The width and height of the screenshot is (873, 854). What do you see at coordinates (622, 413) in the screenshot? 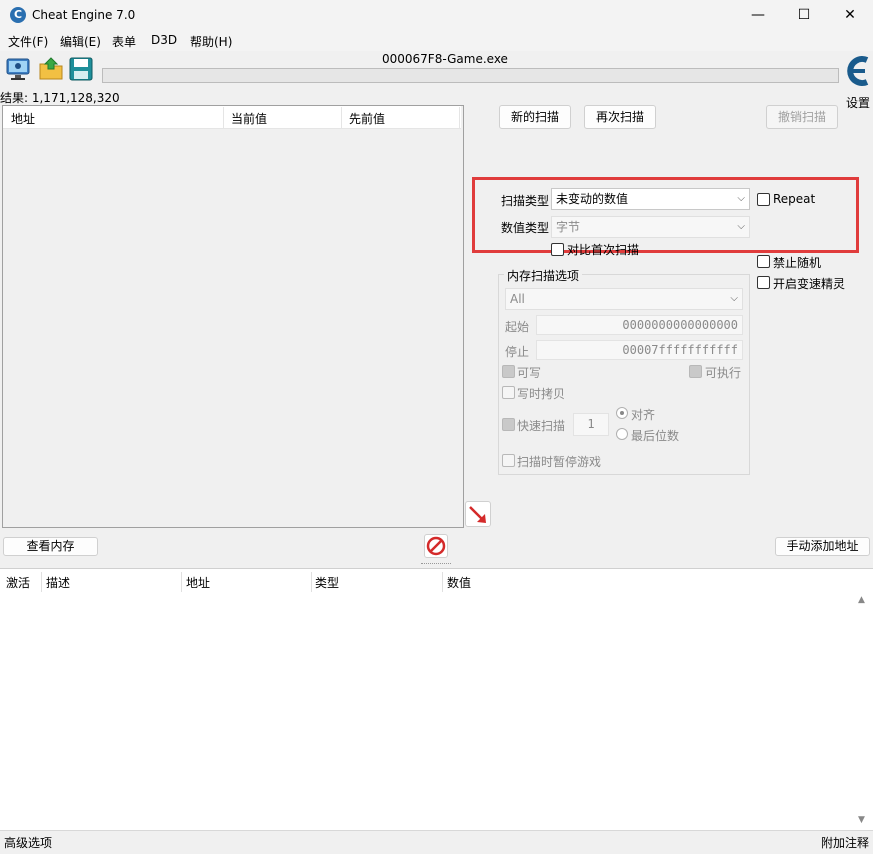
I see `align-radio` at bounding box center [622, 413].